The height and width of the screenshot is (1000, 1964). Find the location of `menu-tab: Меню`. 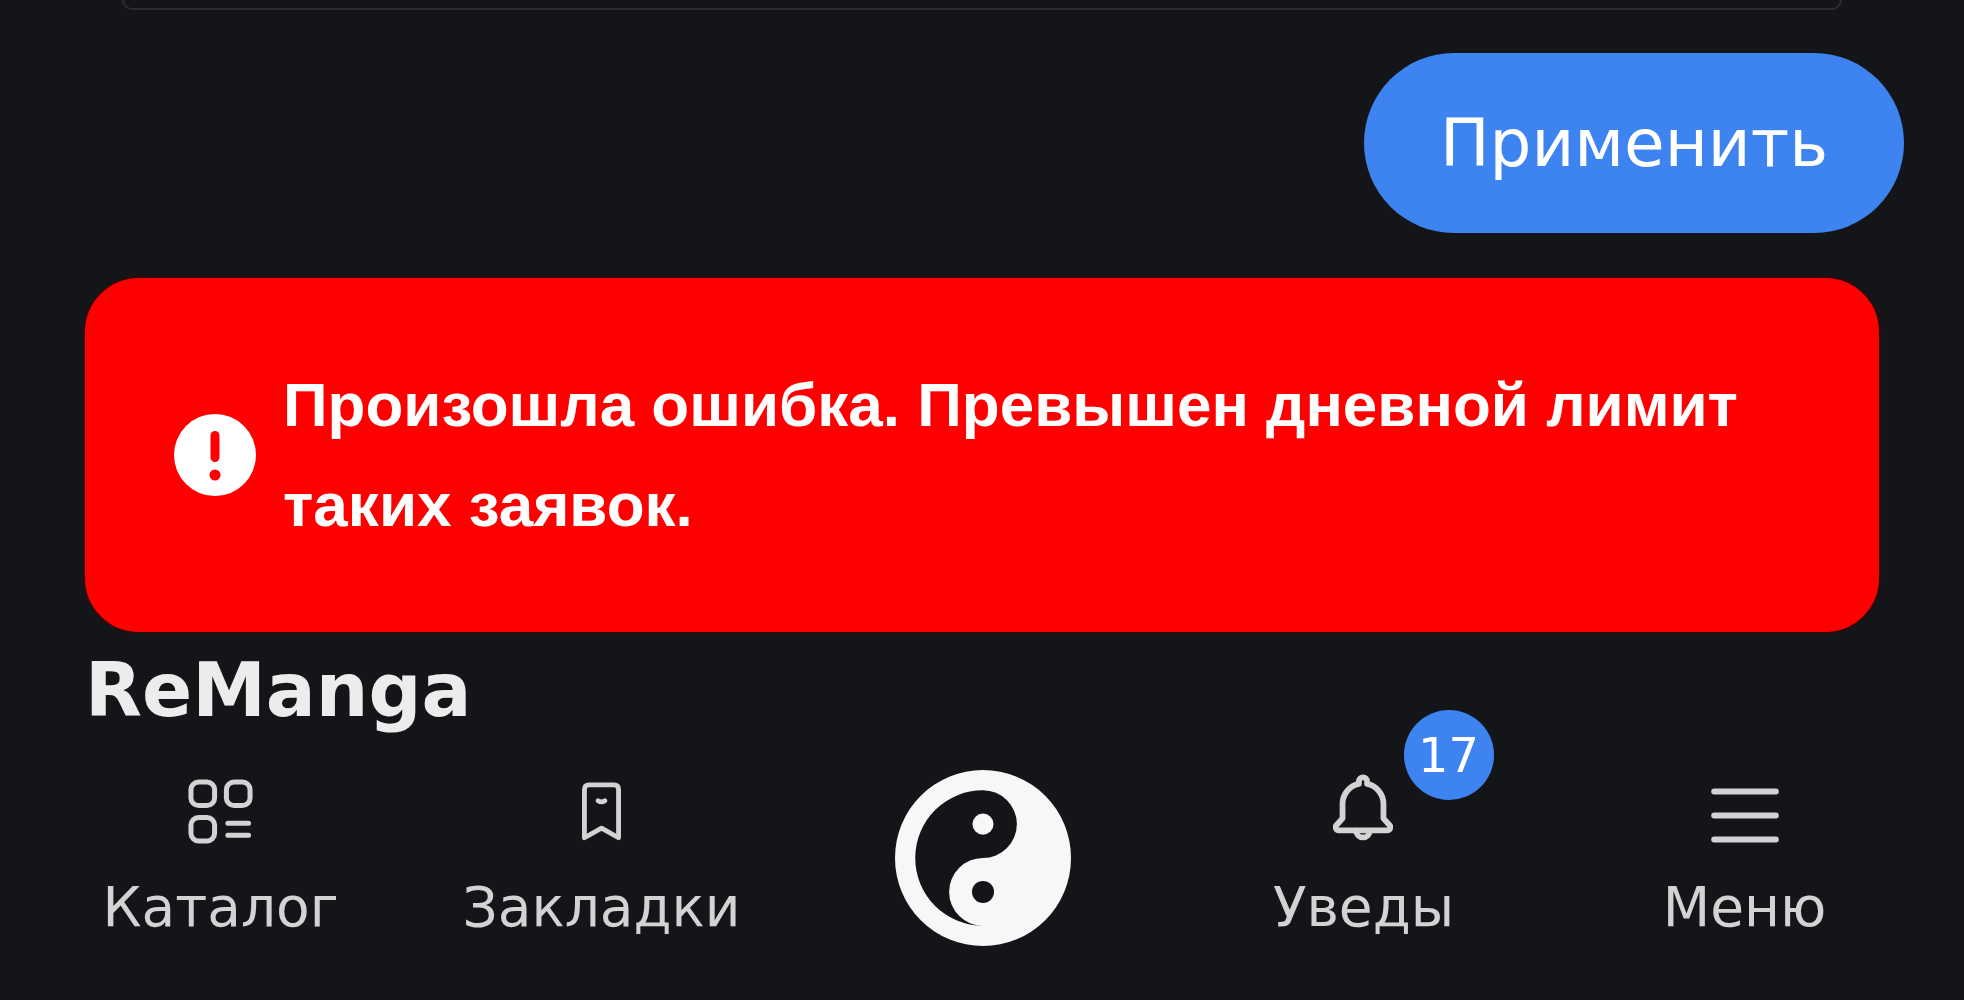

menu-tab: Меню is located at coordinates (1744, 858).